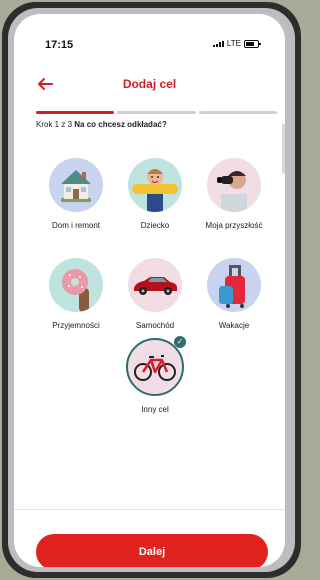 Image resolution: width=320 pixels, height=580 pixels. I want to click on car-icon, so click(155, 285).